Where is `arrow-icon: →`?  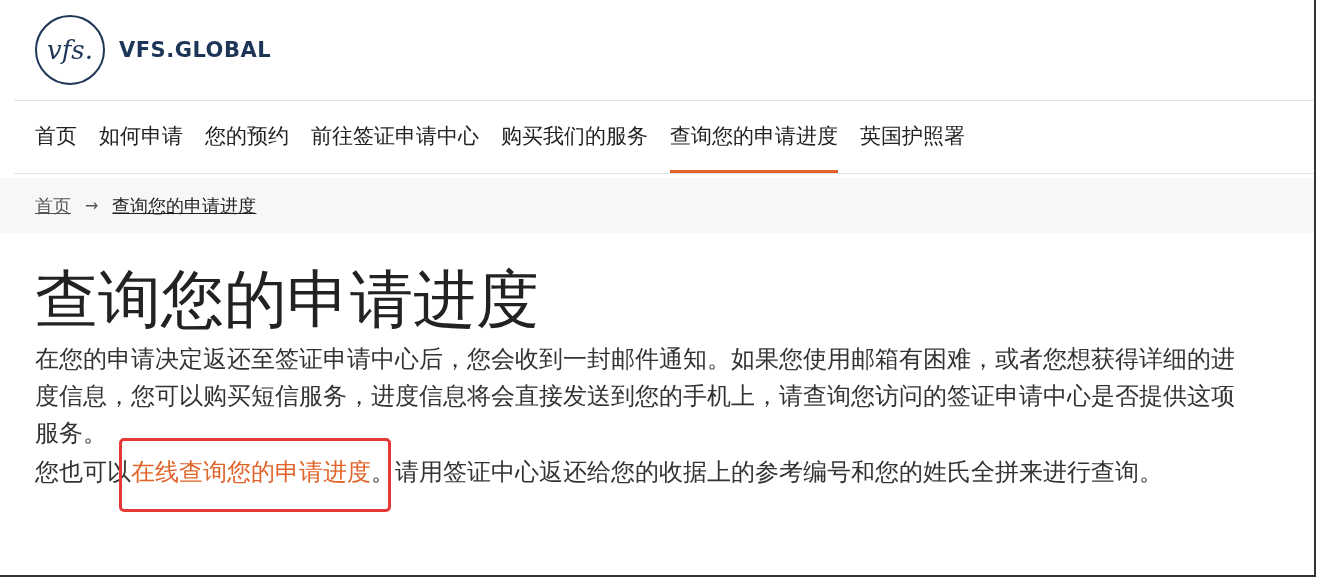 arrow-icon: → is located at coordinates (92, 205).